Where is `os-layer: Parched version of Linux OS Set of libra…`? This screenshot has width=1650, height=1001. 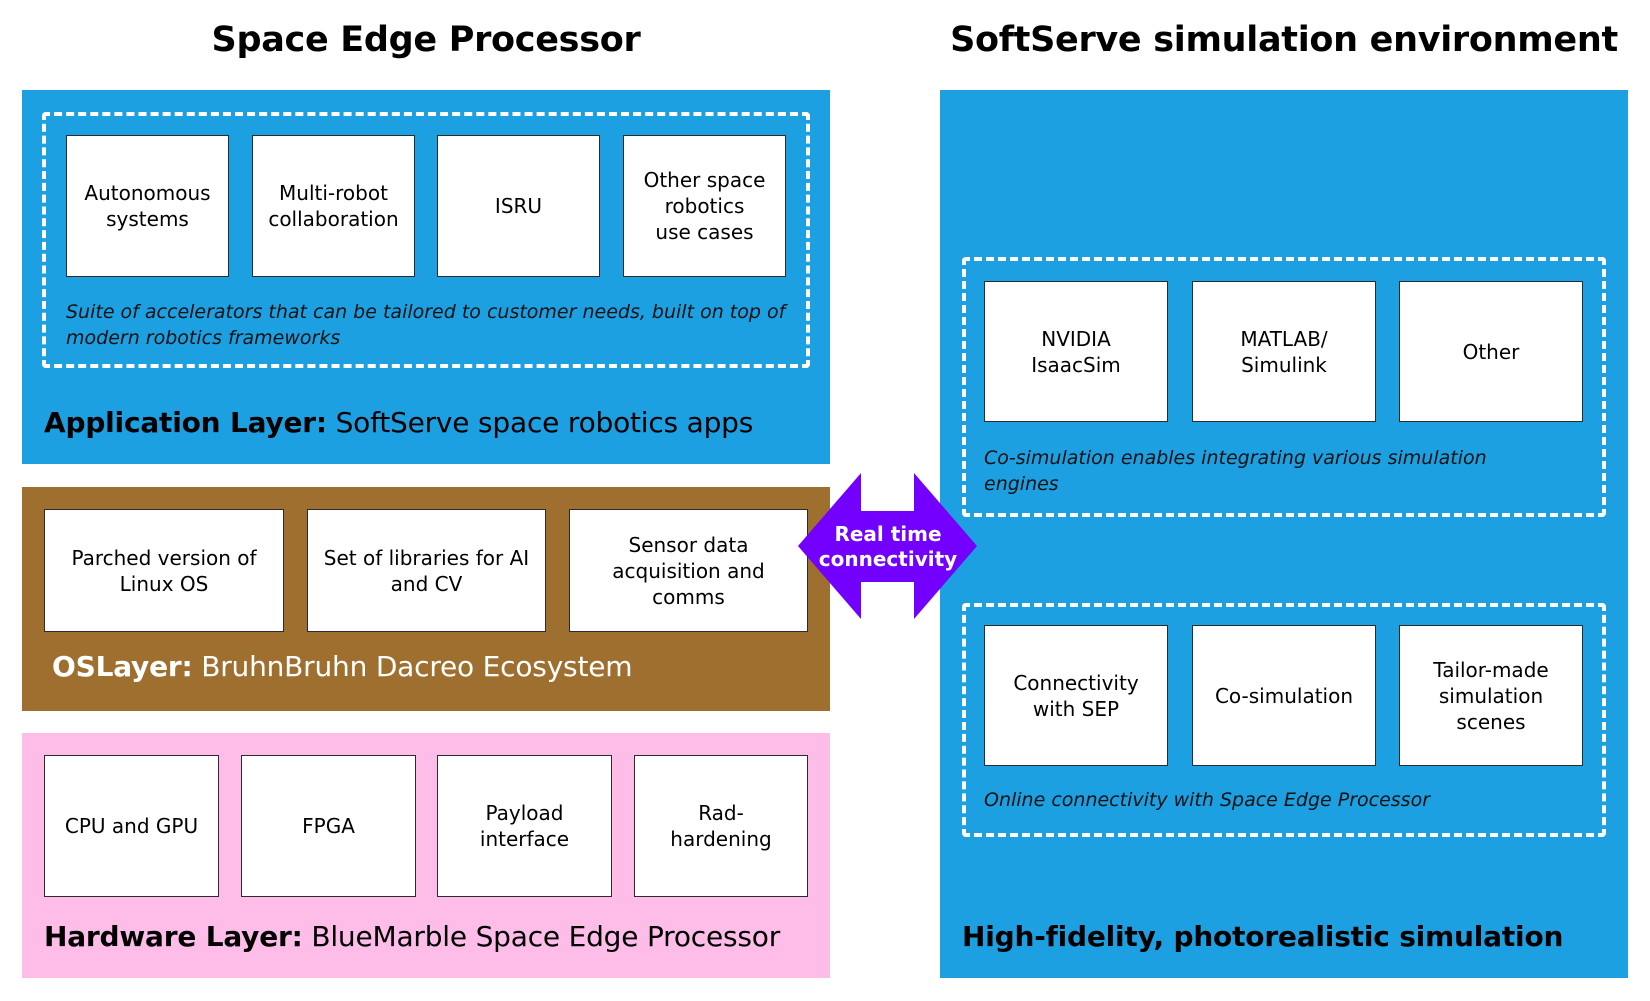 os-layer: Parched version of Linux OS Set of libra… is located at coordinates (426, 599).